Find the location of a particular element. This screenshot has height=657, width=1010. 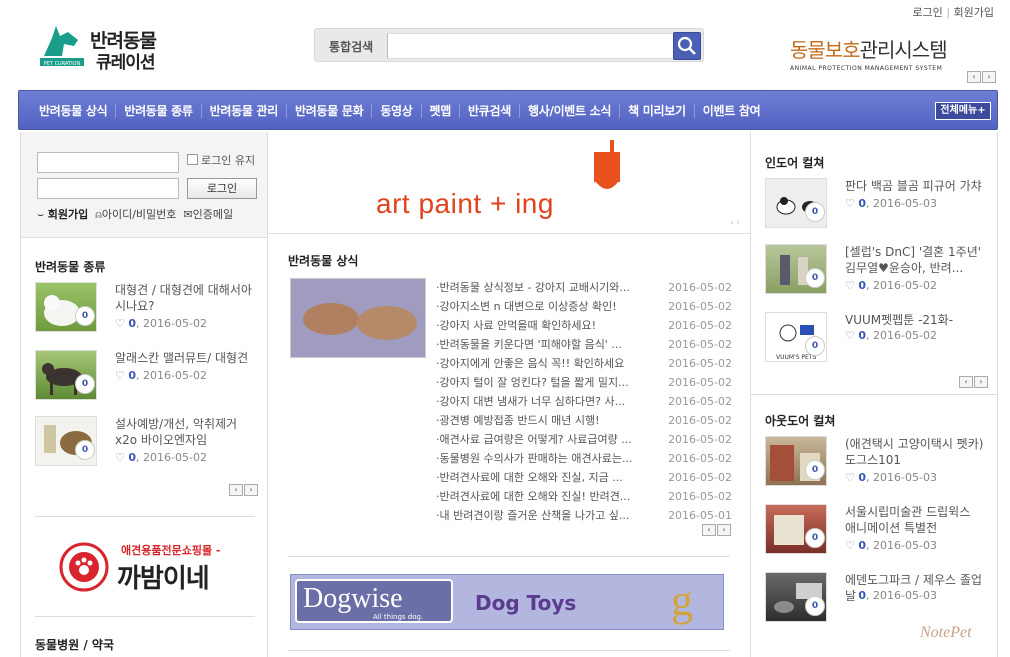

kinds-item-count: 0 is located at coordinates (132, 323).